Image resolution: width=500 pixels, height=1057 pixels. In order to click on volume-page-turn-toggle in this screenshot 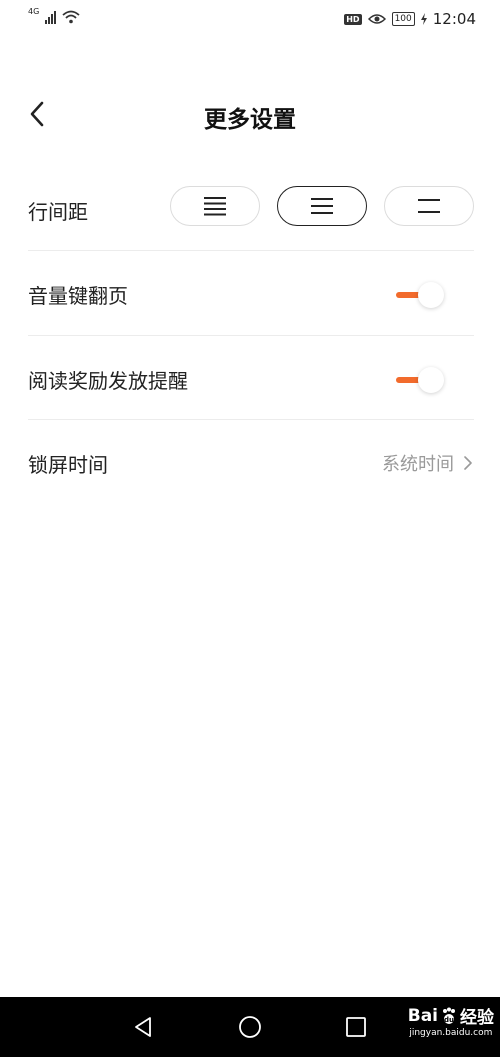, I will do `click(420, 295)`.